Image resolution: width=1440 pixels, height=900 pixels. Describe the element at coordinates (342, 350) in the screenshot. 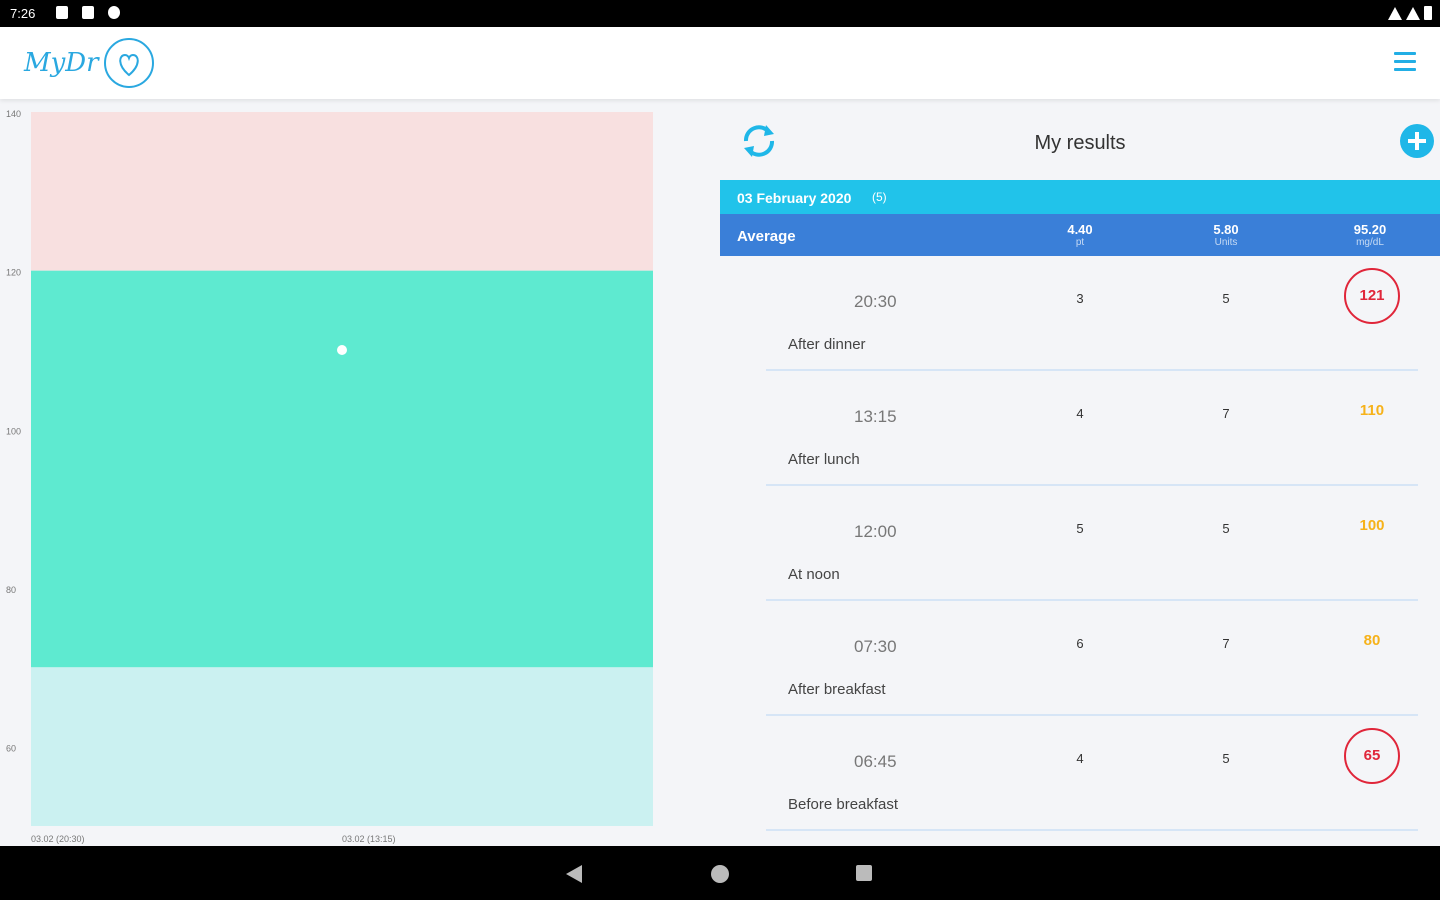

I see `data-point` at that location.